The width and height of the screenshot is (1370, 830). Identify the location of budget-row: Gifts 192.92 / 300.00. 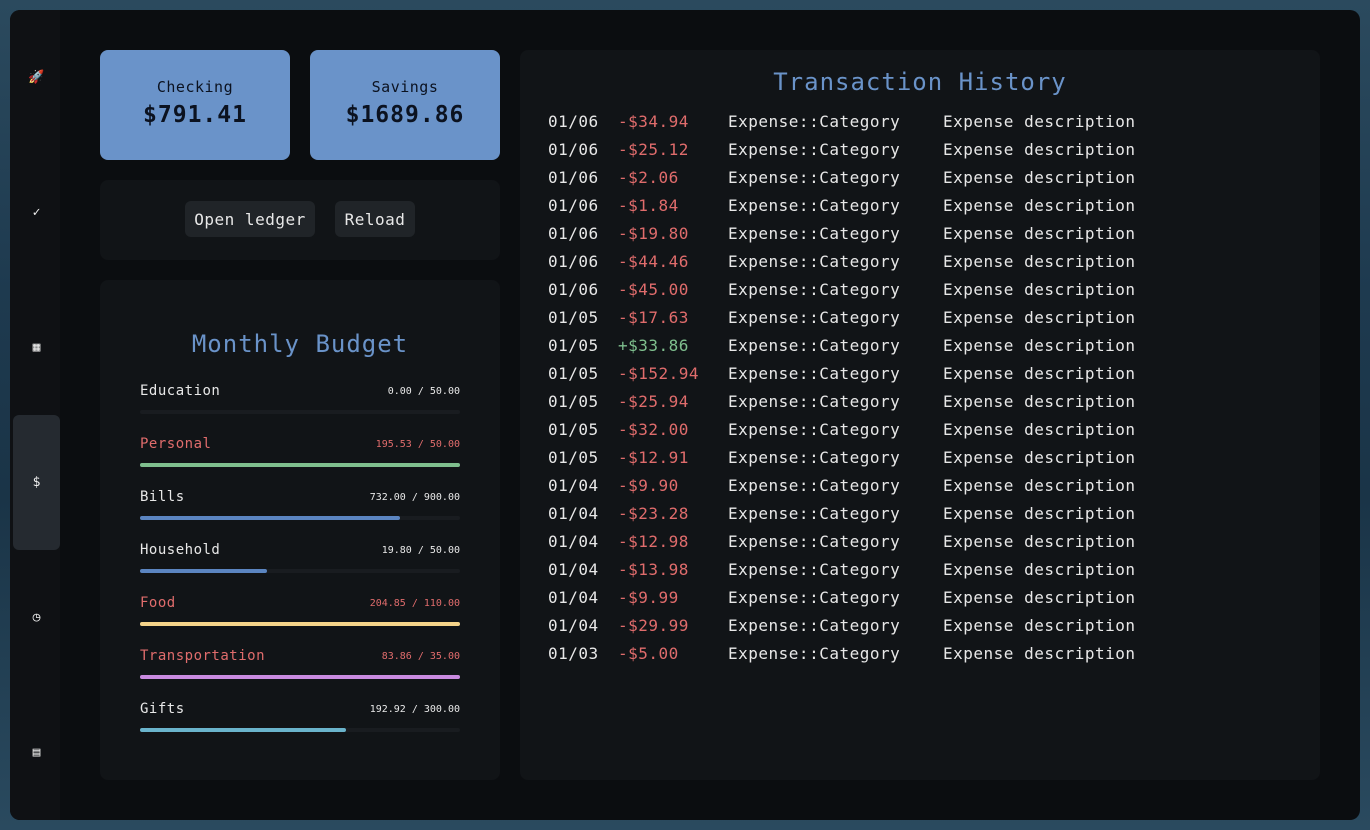
(300, 721).